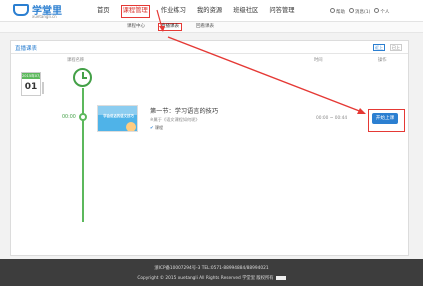  What do you see at coordinates (396, 47) in the screenshot?
I see `toggle-finished: 已上` at bounding box center [396, 47].